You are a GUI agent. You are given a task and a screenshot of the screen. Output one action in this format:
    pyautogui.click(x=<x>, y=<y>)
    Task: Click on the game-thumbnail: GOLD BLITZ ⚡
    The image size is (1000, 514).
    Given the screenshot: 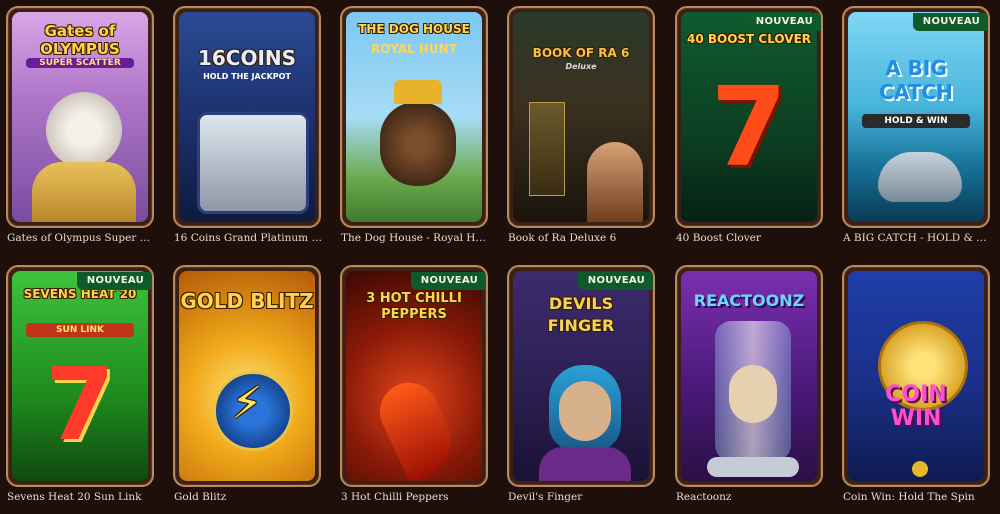 What is the action you would take?
    pyautogui.click(x=247, y=376)
    